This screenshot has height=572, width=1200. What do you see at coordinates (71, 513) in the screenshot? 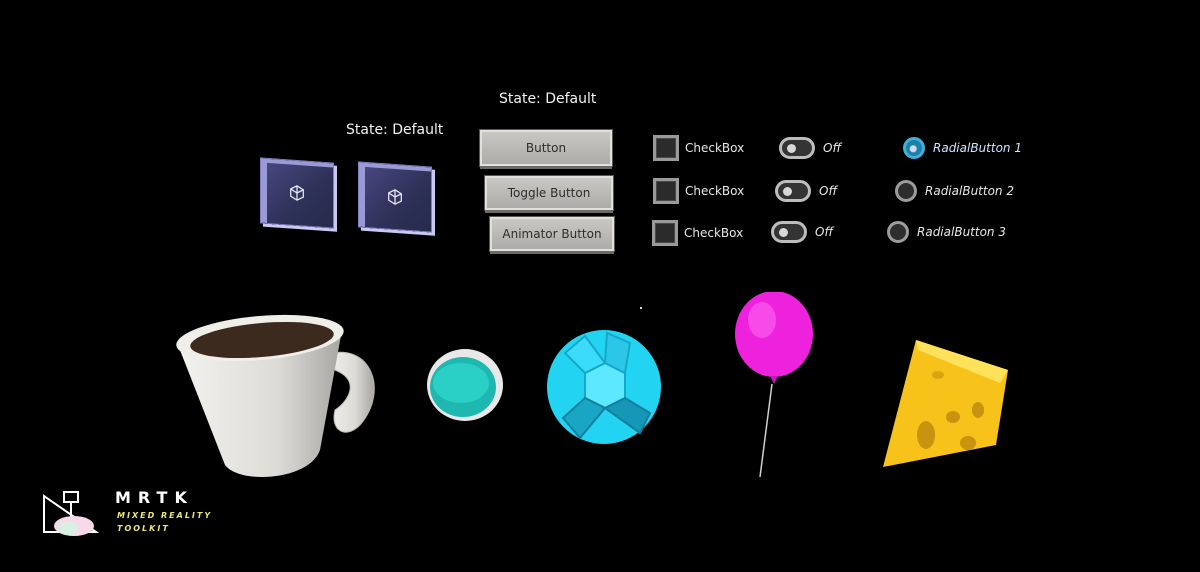
I see `mrtk-logo-icon` at bounding box center [71, 513].